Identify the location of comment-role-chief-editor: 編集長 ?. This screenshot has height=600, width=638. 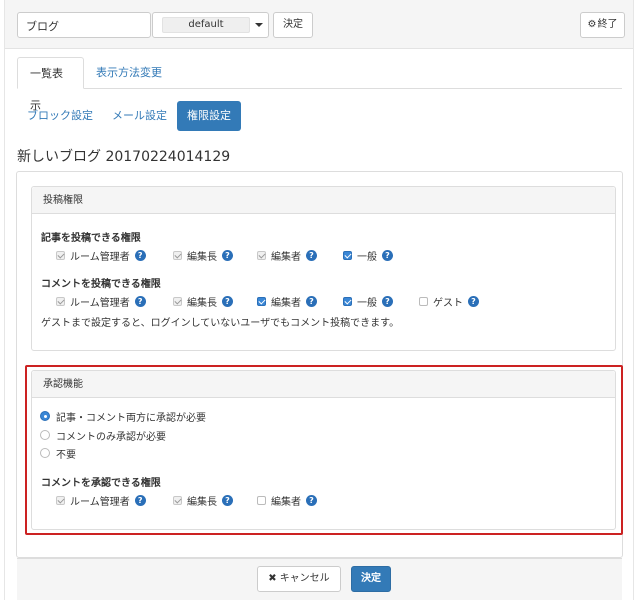
(203, 301).